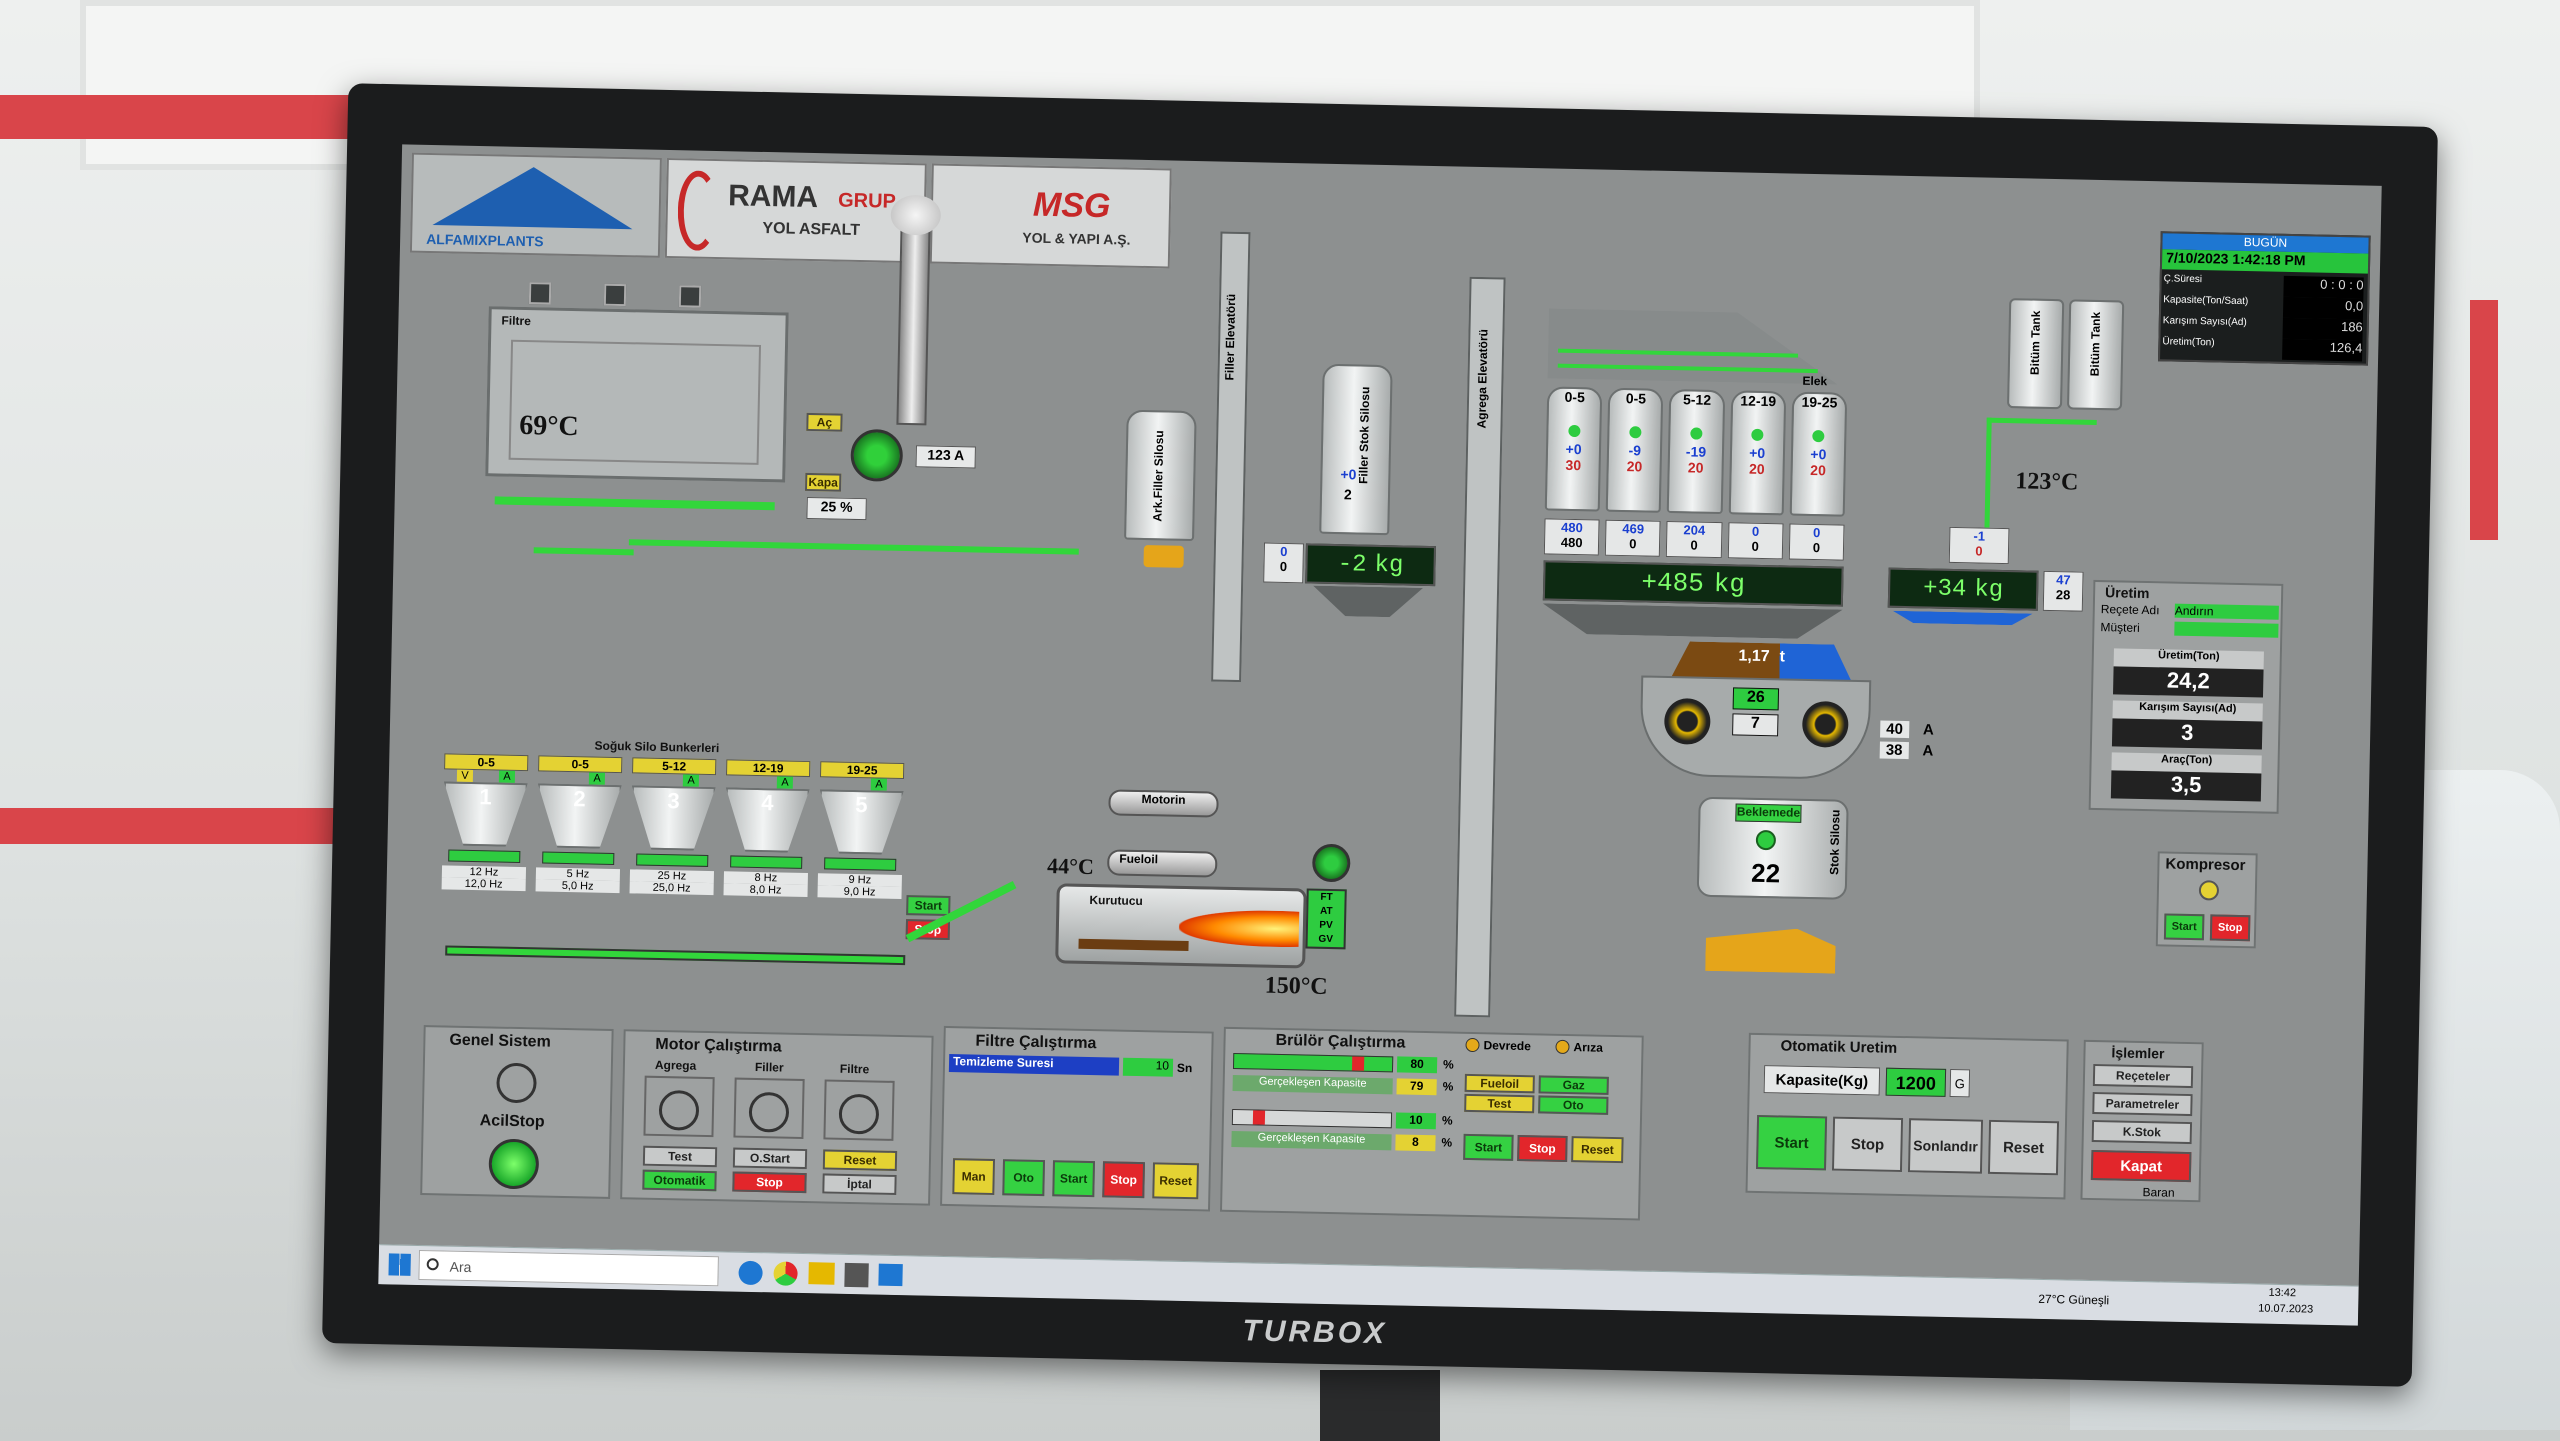 The image size is (2560, 1441). Describe the element at coordinates (1597, 1150) in the screenshot. I see `brulor-reset-button: Reset` at that location.